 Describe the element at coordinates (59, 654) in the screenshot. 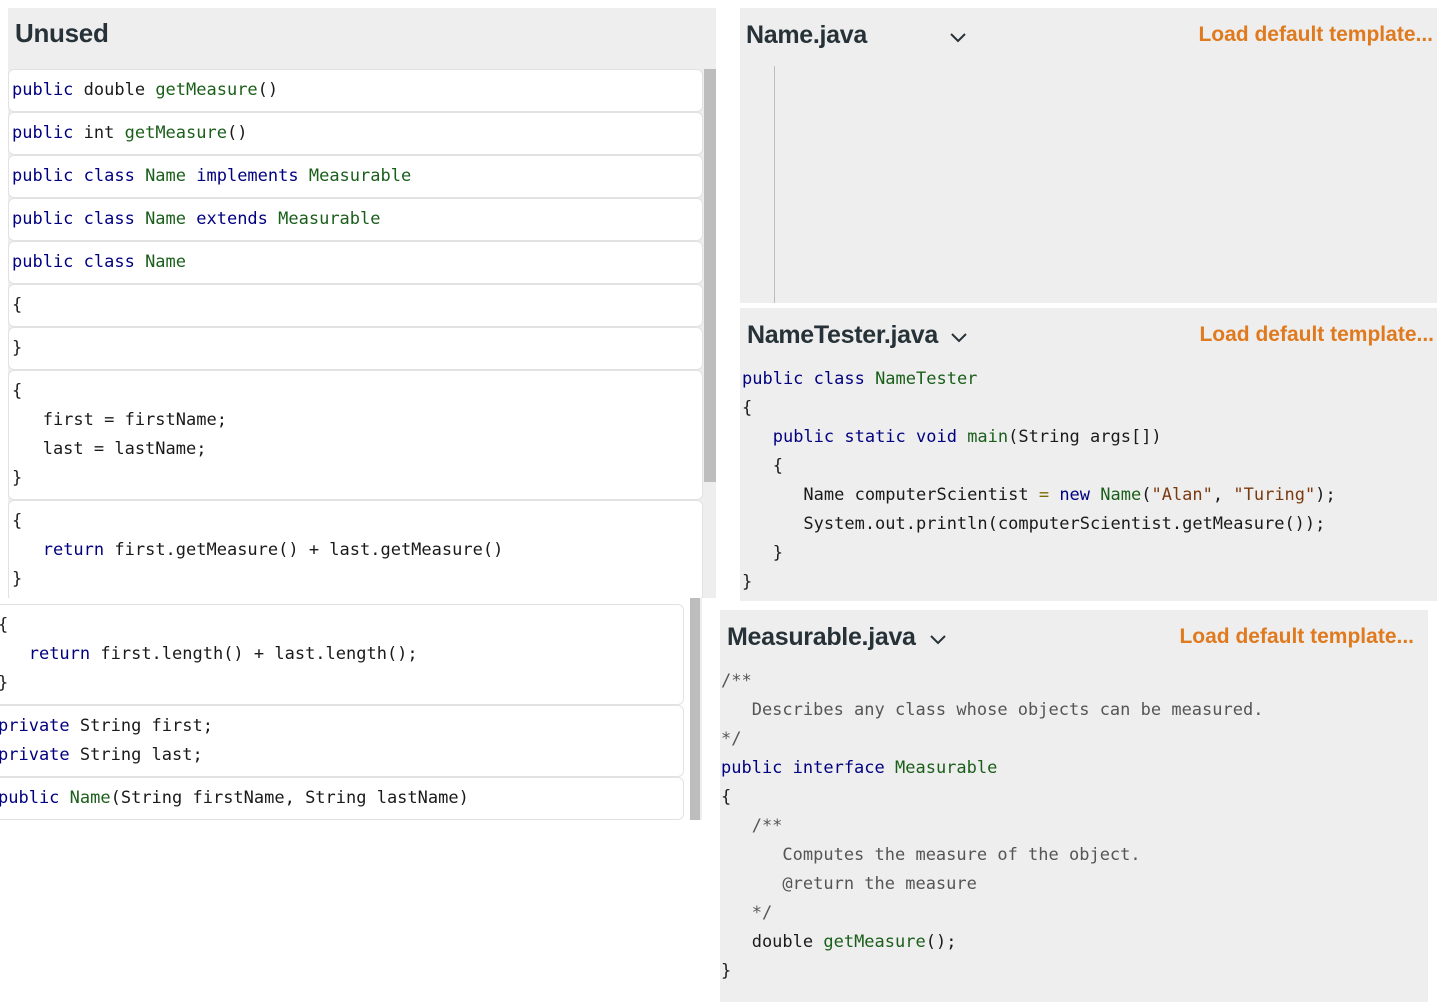

I see `code-token: return` at that location.